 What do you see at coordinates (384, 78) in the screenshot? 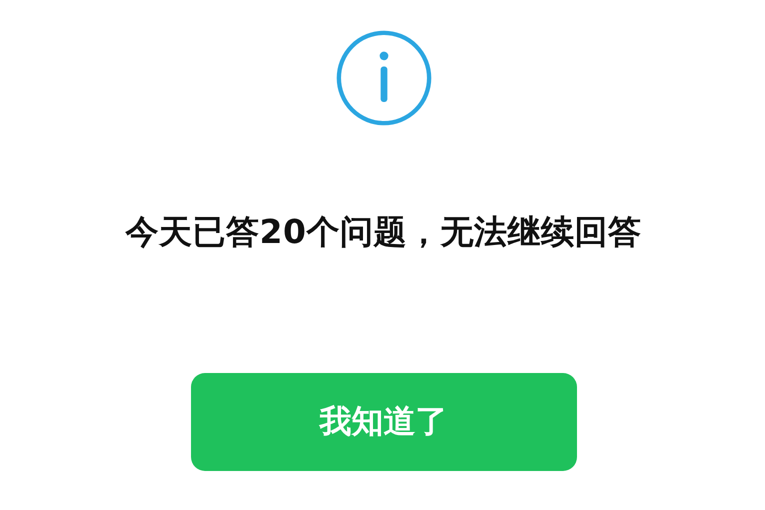
I see `info-icon` at bounding box center [384, 78].